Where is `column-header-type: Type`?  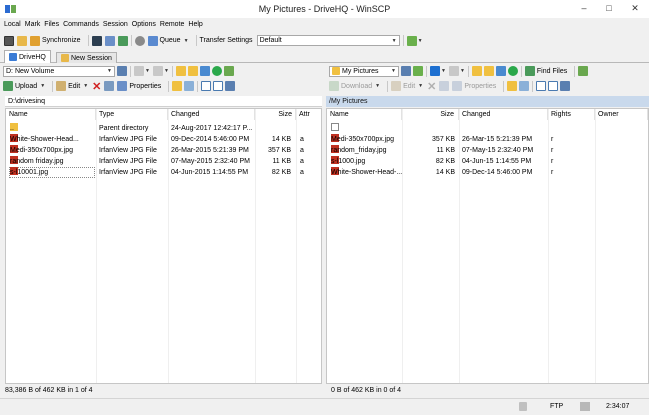
column-header-type: Type is located at coordinates (132, 114).